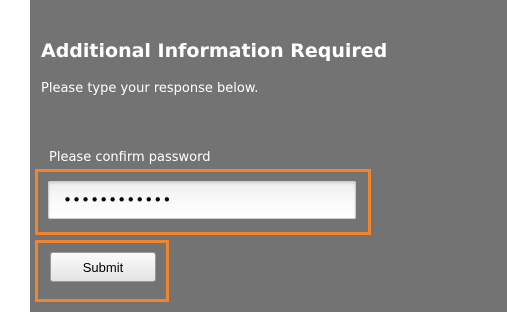 The image size is (507, 312). Describe the element at coordinates (130, 157) in the screenshot. I see `password-label: Please confirm password` at that location.